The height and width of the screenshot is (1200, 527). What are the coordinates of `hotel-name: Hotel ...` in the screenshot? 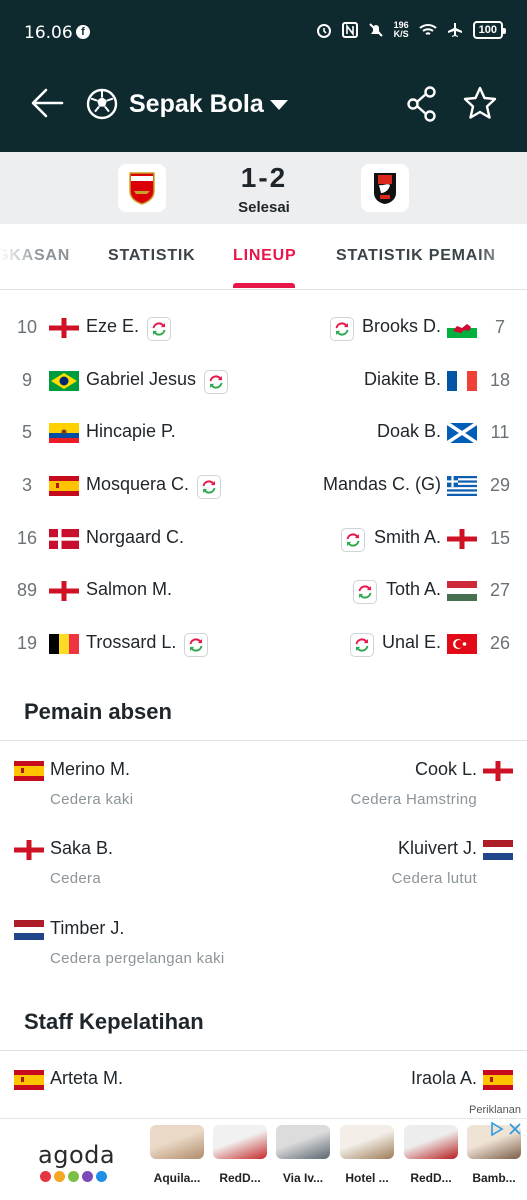 It's located at (367, 1178).